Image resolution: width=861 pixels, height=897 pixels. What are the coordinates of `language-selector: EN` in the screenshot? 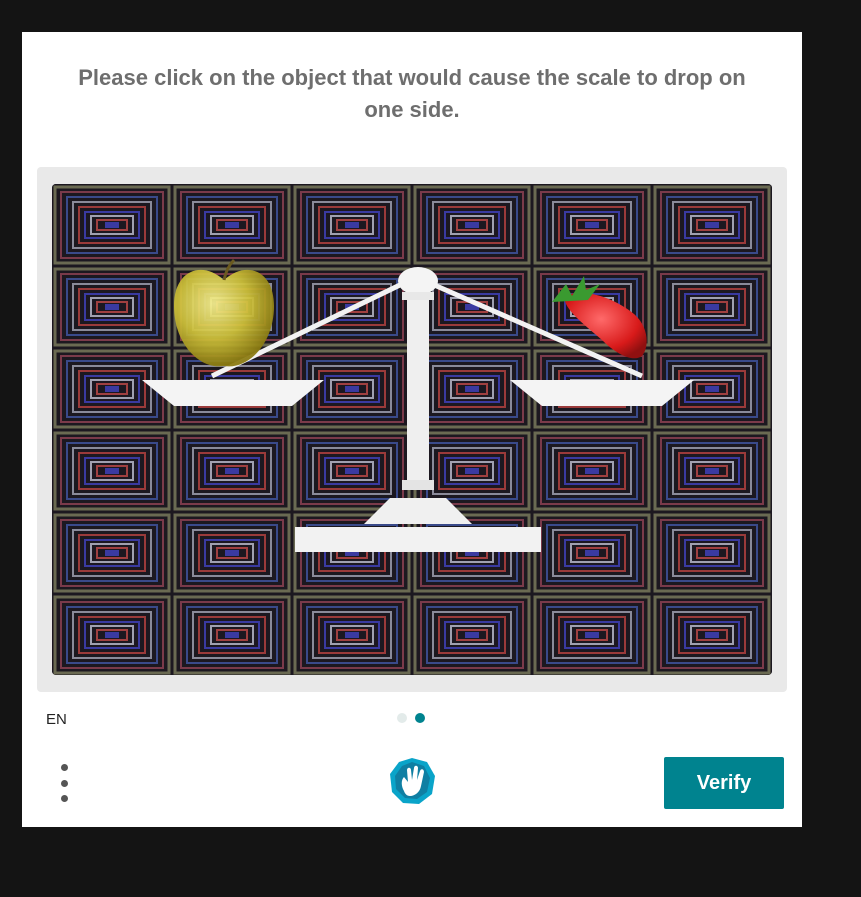 It's located at (56, 719).